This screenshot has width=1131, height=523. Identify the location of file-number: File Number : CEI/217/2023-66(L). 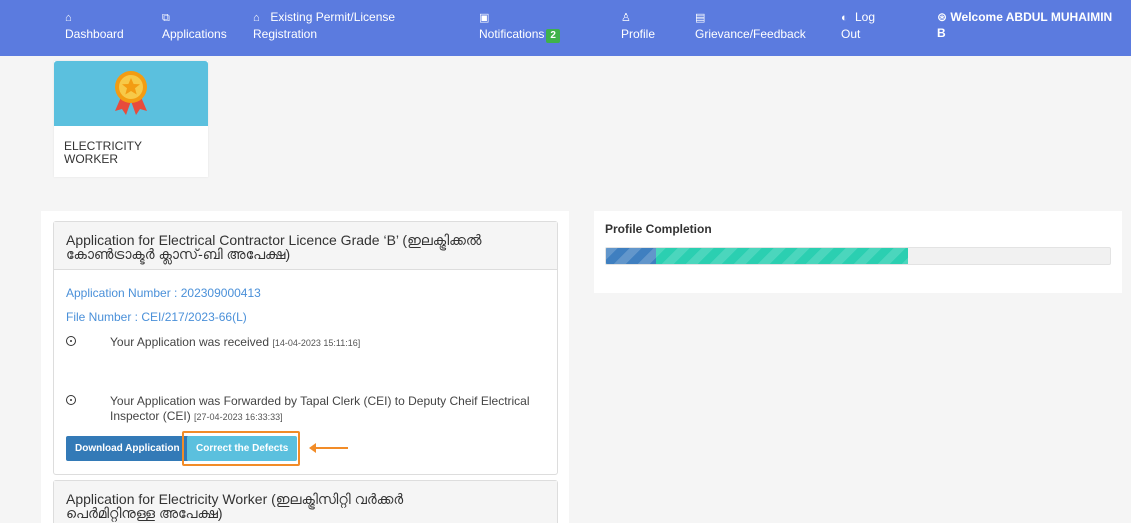
(156, 317).